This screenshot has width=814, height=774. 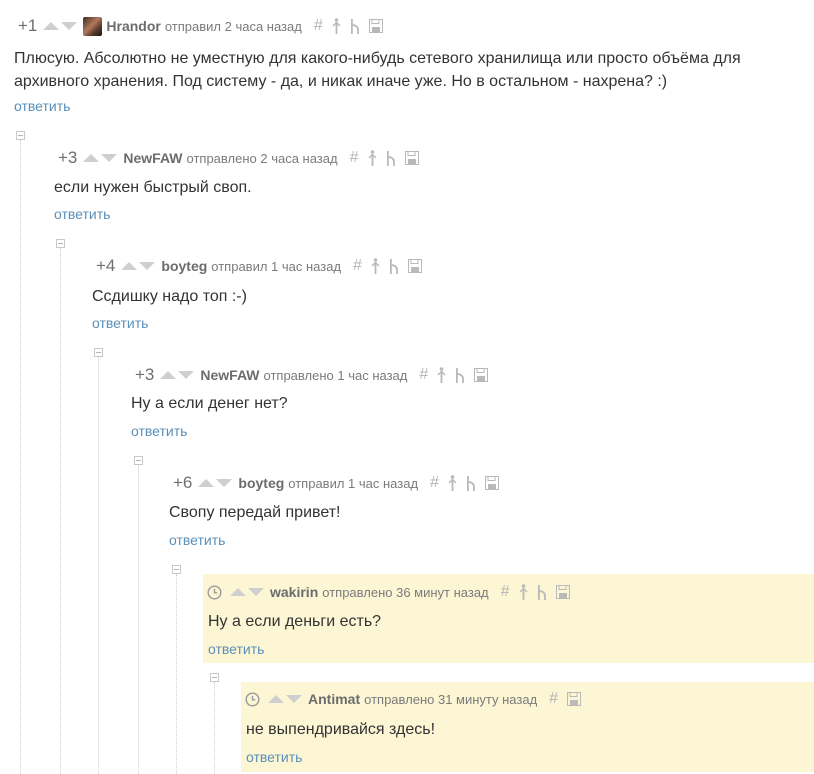 I want to click on comment-header: +3 NewFAW отправлено 2 часа назад #, so click(x=238, y=158).